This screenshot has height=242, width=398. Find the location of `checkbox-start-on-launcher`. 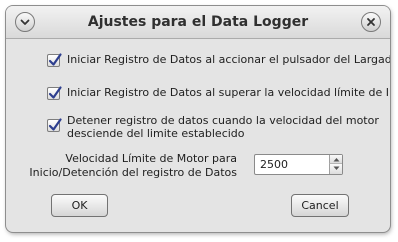

checkbox-start-on-launcher is located at coordinates (54, 60).